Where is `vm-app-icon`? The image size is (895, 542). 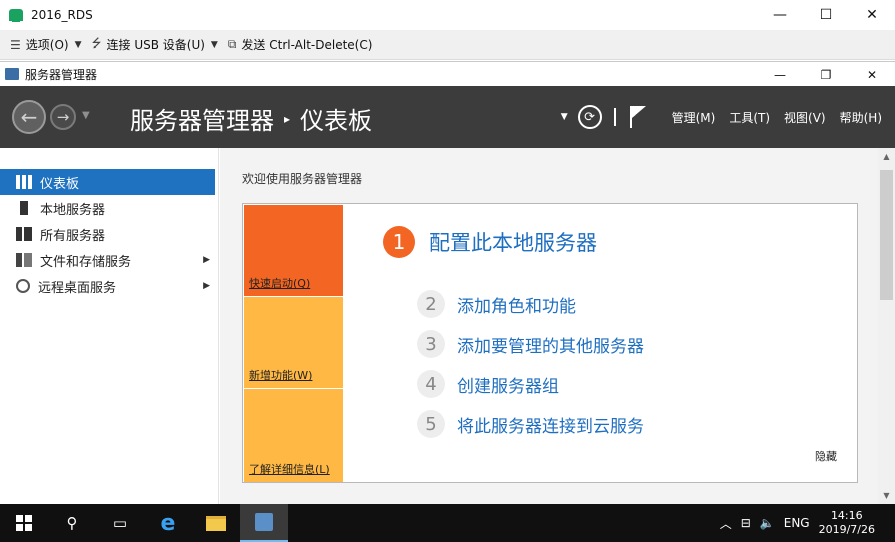
vm-app-icon is located at coordinates (16, 15).